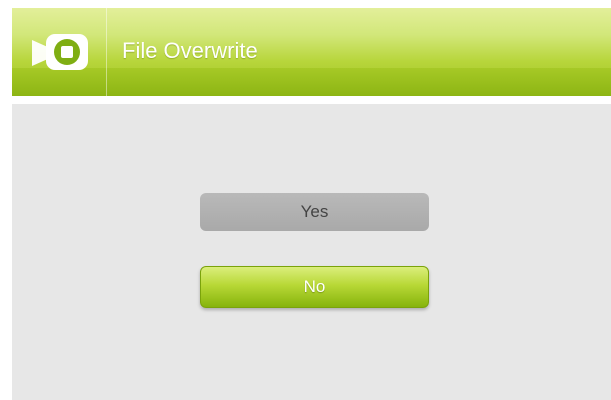 This screenshot has width=611, height=400. I want to click on title-divider, so click(106, 52).